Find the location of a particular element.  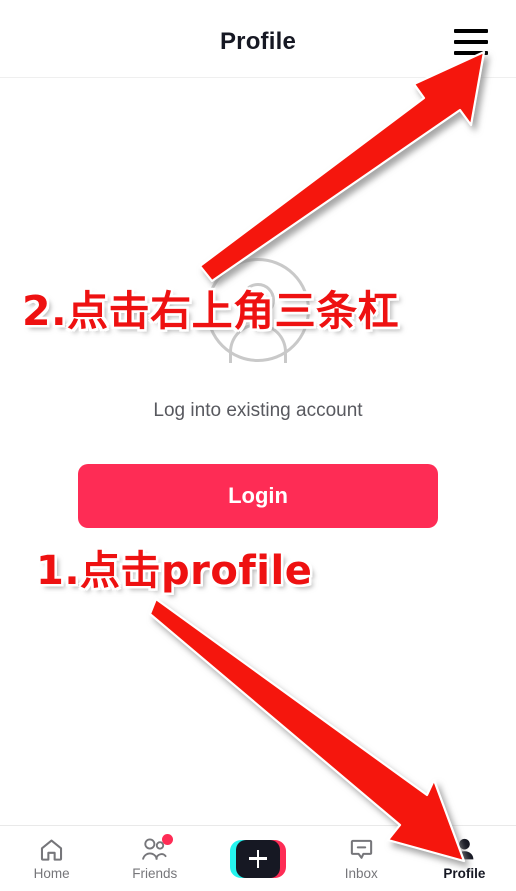

plus-icon is located at coordinates (258, 858).